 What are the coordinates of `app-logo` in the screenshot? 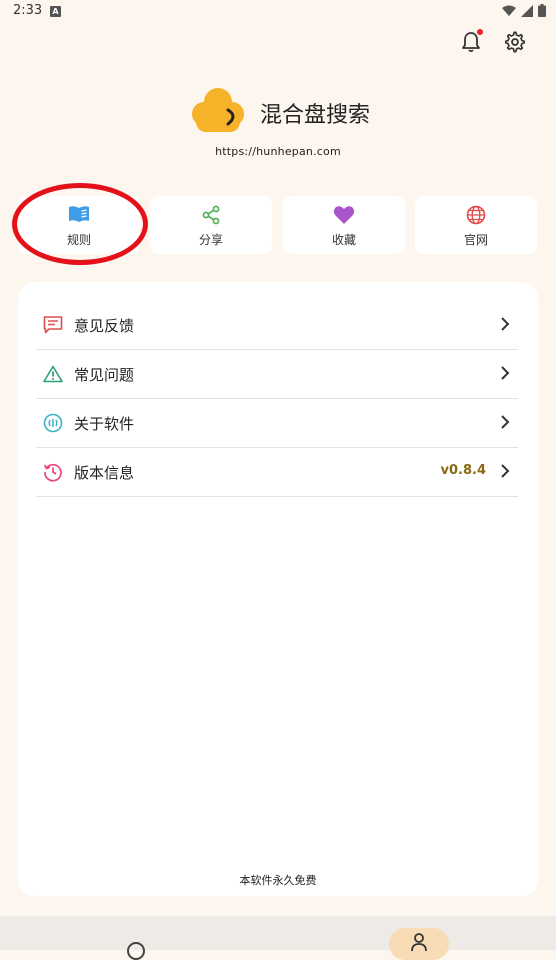 It's located at (218, 110).